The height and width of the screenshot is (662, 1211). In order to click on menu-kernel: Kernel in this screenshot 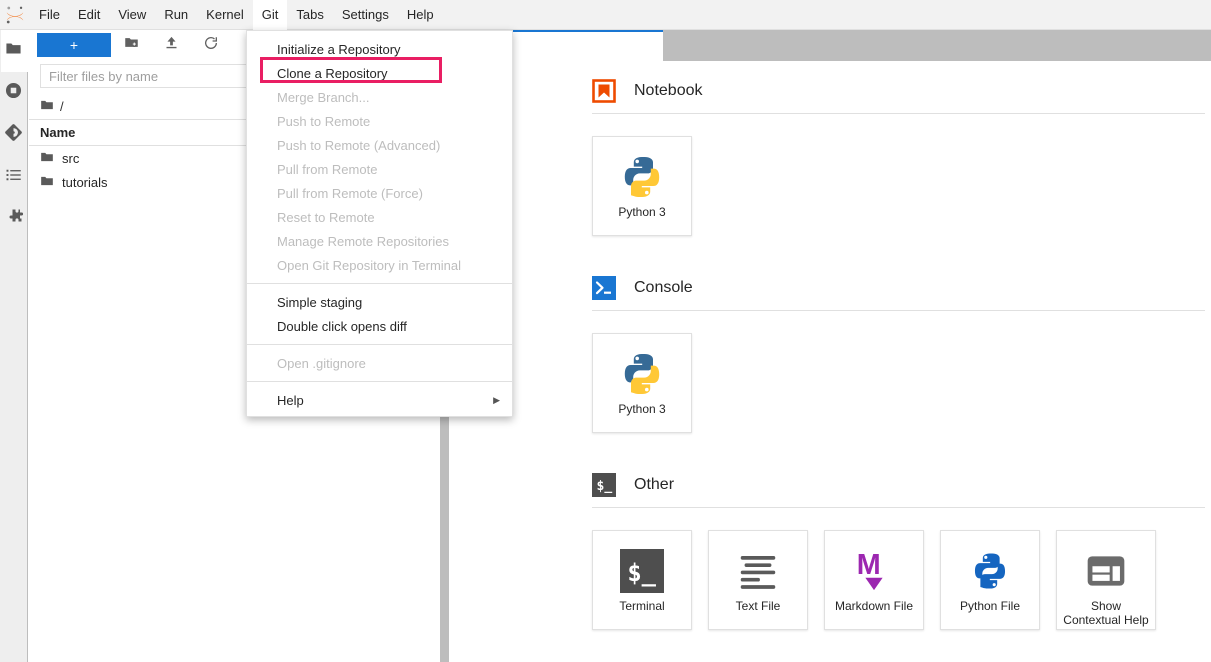, I will do `click(225, 15)`.